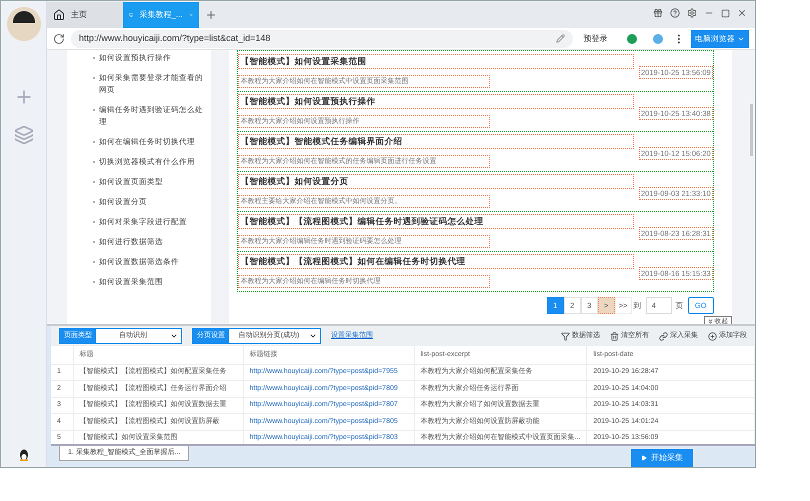 Image resolution: width=810 pixels, height=501 pixels. Describe the element at coordinates (565, 336) in the screenshot. I see `filter-icon` at that location.